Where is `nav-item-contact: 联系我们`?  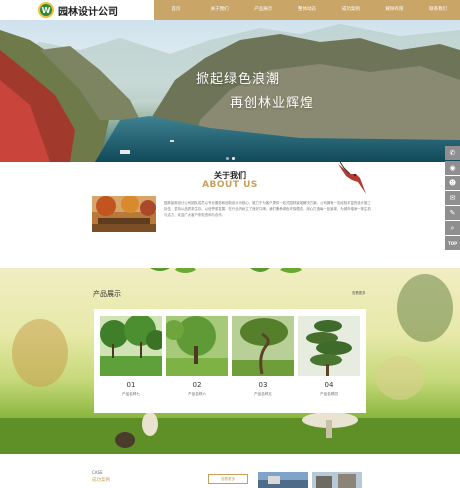 nav-item-contact: 联系我们 is located at coordinates (438, 10).